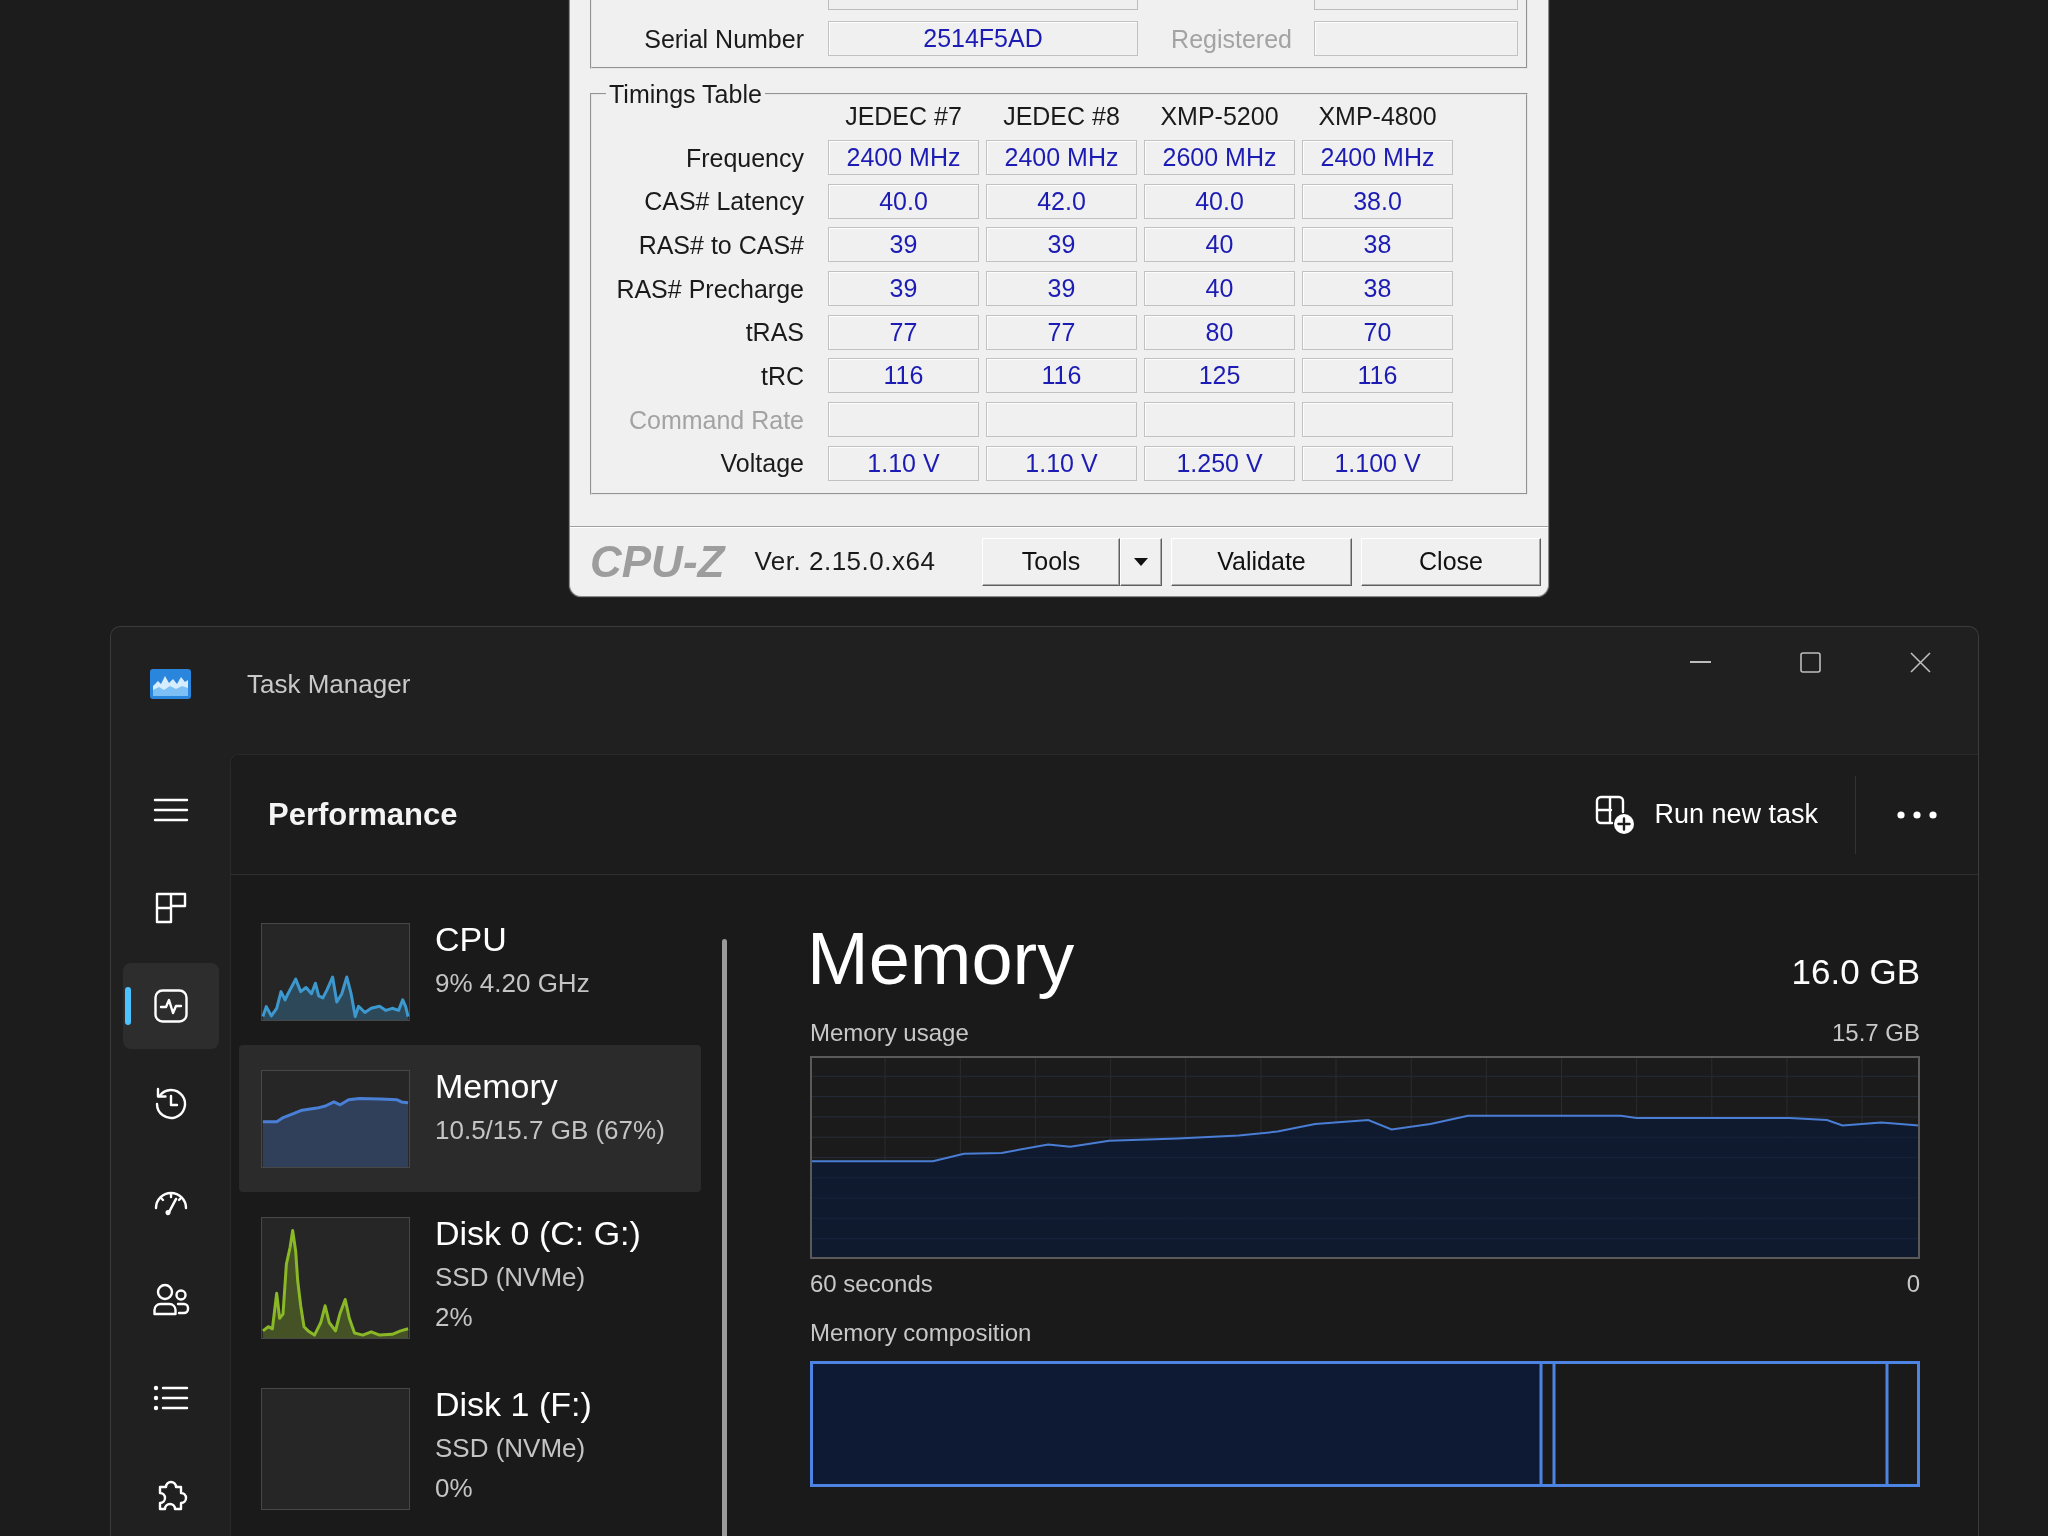 The image size is (2048, 1536). What do you see at coordinates (1700, 662) in the screenshot?
I see `minimize-icon` at bounding box center [1700, 662].